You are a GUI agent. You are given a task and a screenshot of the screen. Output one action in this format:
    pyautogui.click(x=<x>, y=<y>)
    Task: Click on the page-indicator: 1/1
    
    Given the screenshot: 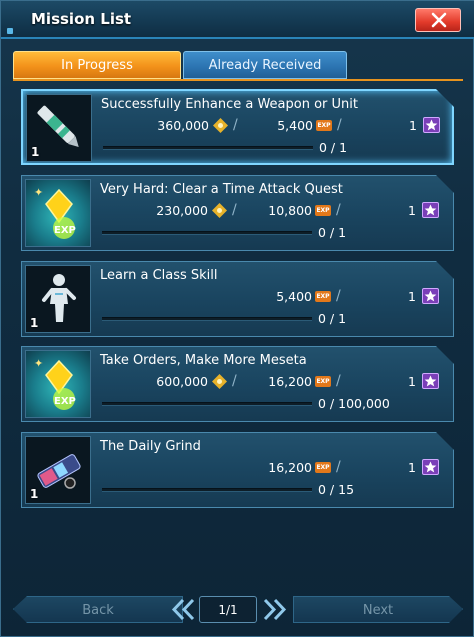 What is the action you would take?
    pyautogui.click(x=228, y=609)
    